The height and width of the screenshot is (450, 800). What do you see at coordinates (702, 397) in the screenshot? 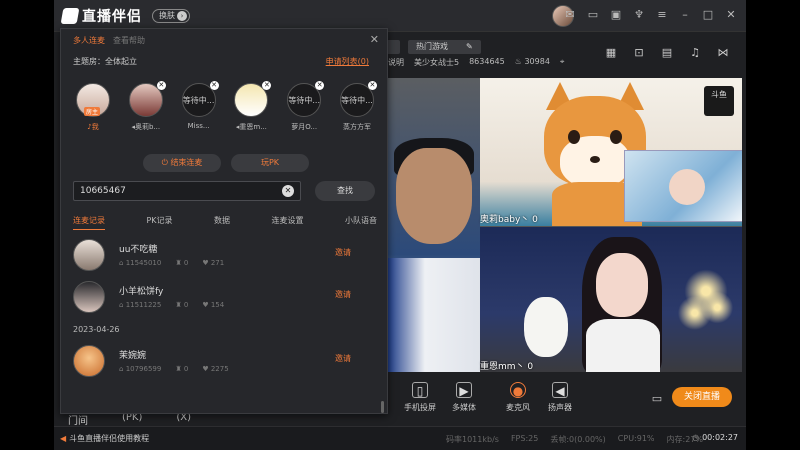
I see `close-live-button: 关闭直播` at bounding box center [702, 397].